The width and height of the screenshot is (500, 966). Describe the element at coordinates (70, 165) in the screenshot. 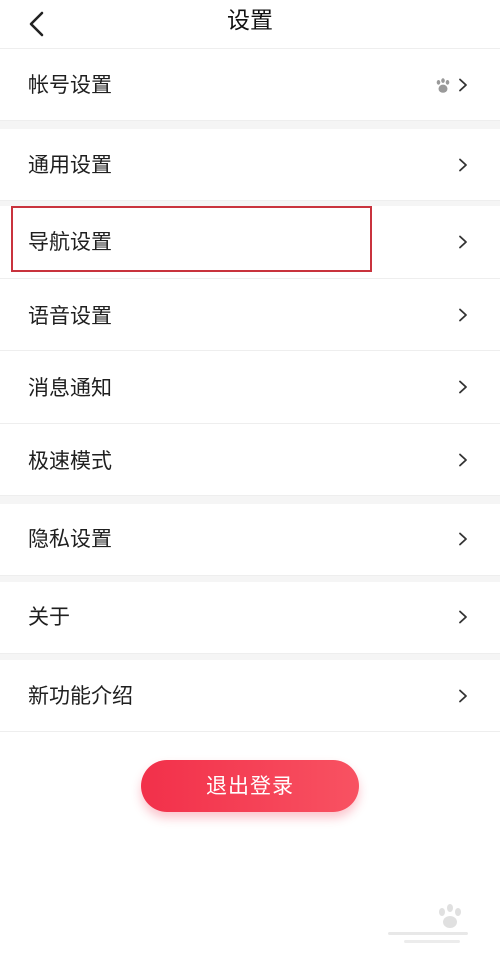

I see `row-label: 通用设置` at that location.